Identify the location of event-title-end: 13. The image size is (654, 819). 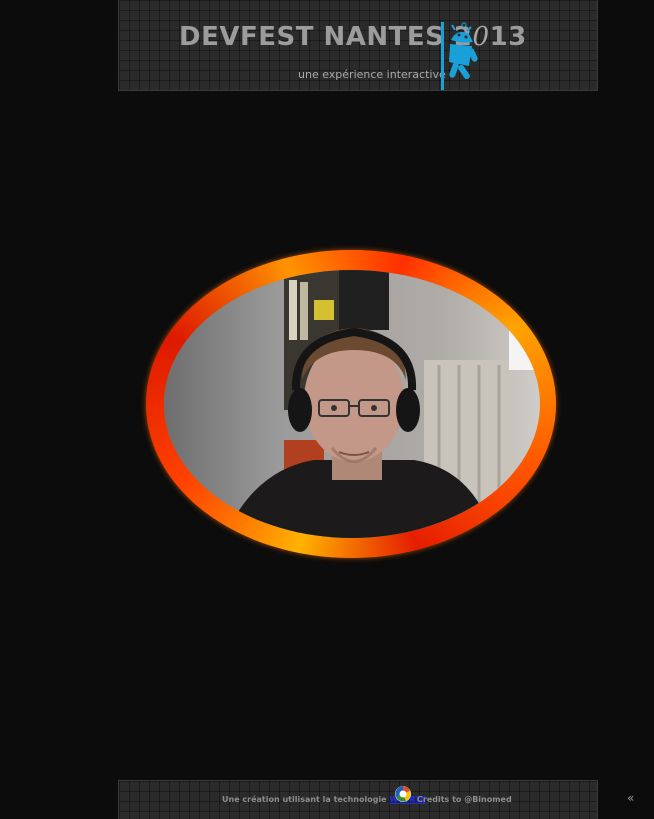
(508, 37).